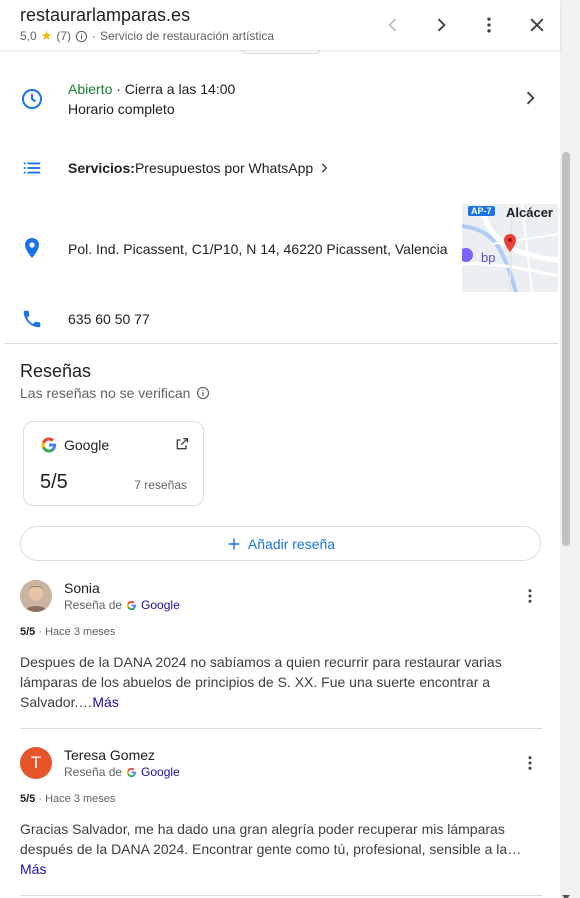 Image resolution: width=580 pixels, height=898 pixels. What do you see at coordinates (101, 168) in the screenshot?
I see `services-label: Servicios:` at bounding box center [101, 168].